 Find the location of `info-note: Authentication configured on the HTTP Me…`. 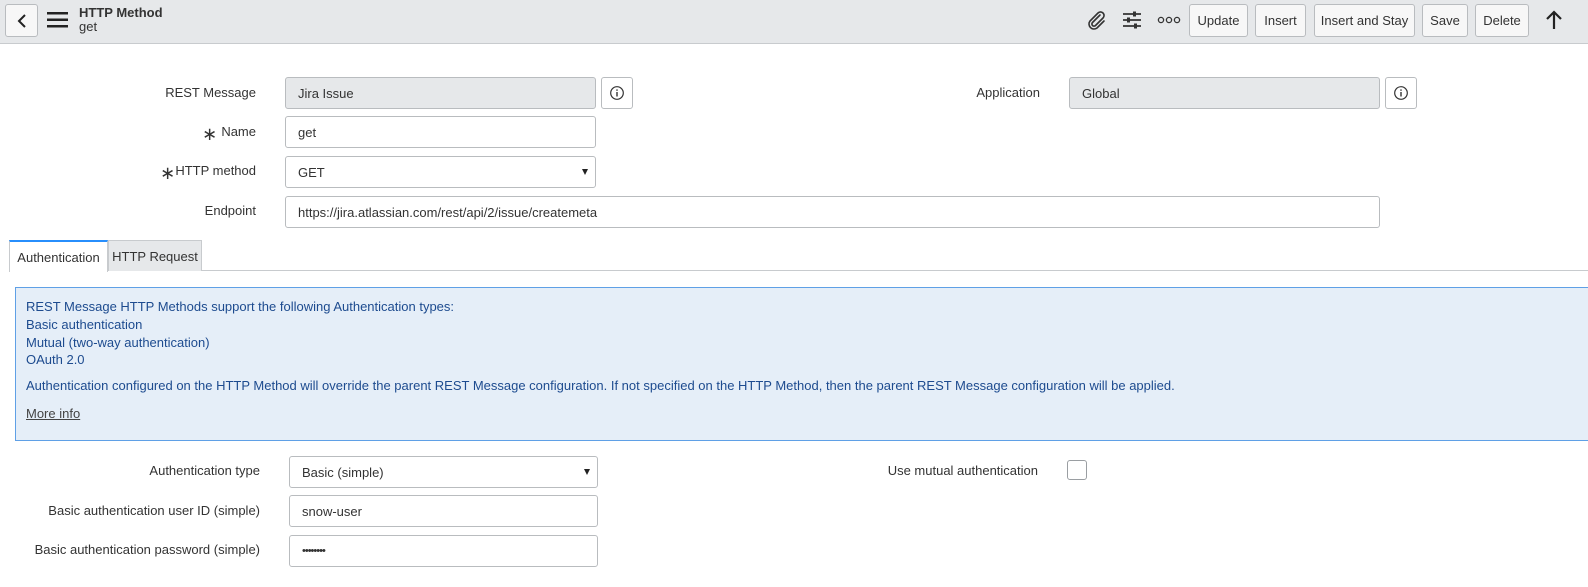

info-note: Authentication configured on the HTTP Me… is located at coordinates (600, 385).